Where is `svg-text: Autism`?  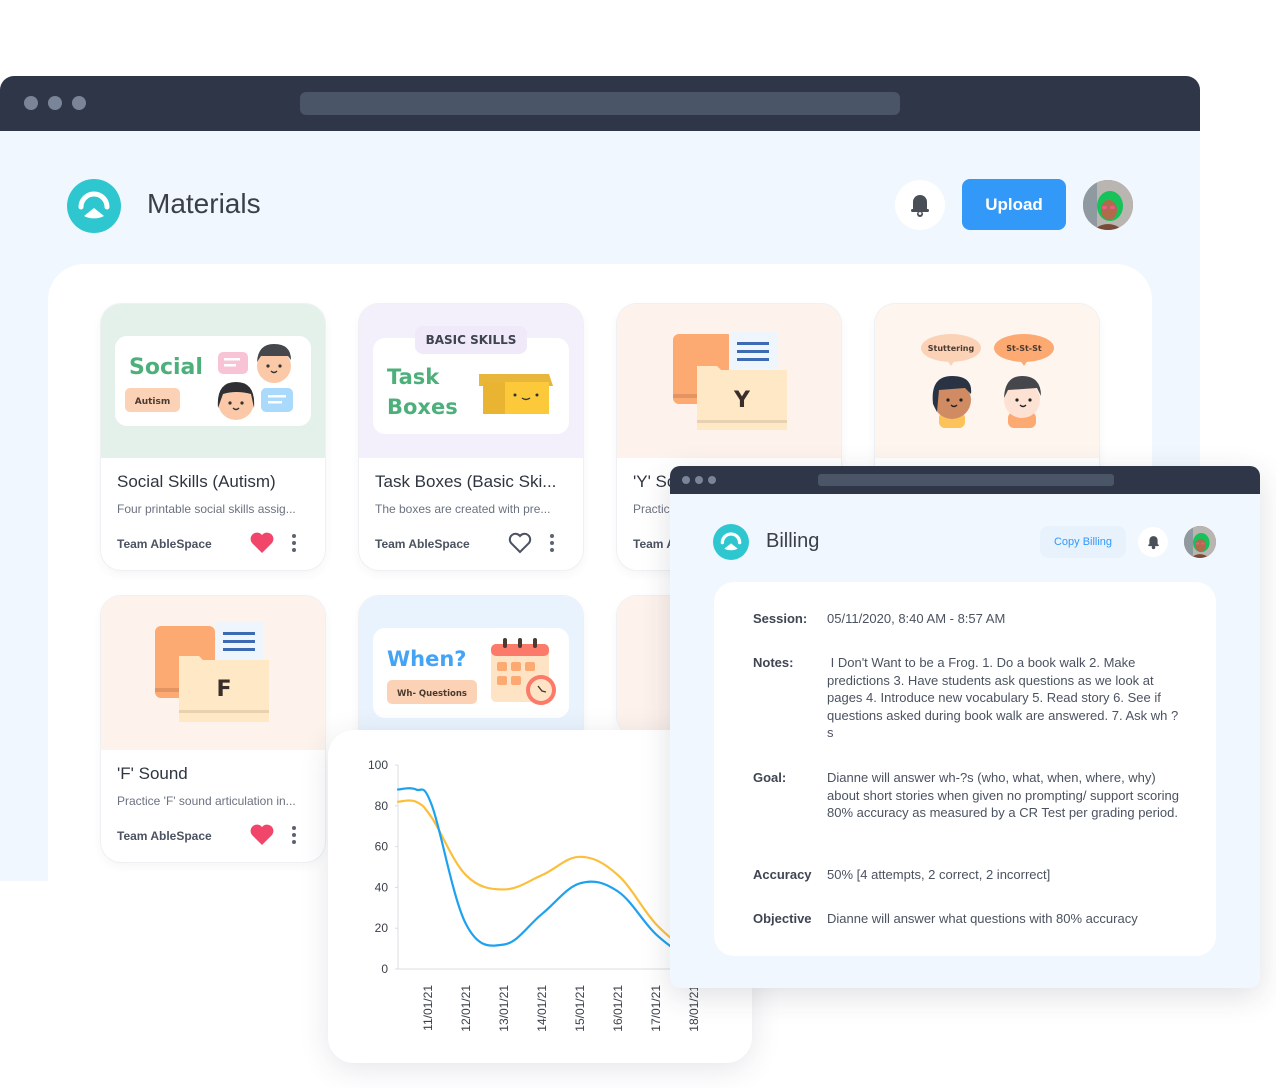
svg-text: Autism is located at coordinates (153, 402).